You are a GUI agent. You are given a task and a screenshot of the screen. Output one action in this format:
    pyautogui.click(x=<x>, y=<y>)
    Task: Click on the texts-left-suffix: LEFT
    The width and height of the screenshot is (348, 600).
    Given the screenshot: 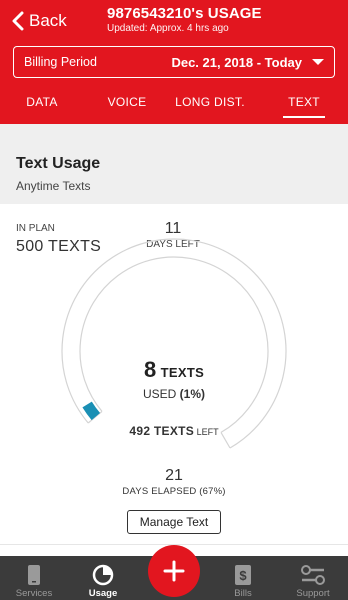 What is the action you would take?
    pyautogui.click(x=206, y=432)
    